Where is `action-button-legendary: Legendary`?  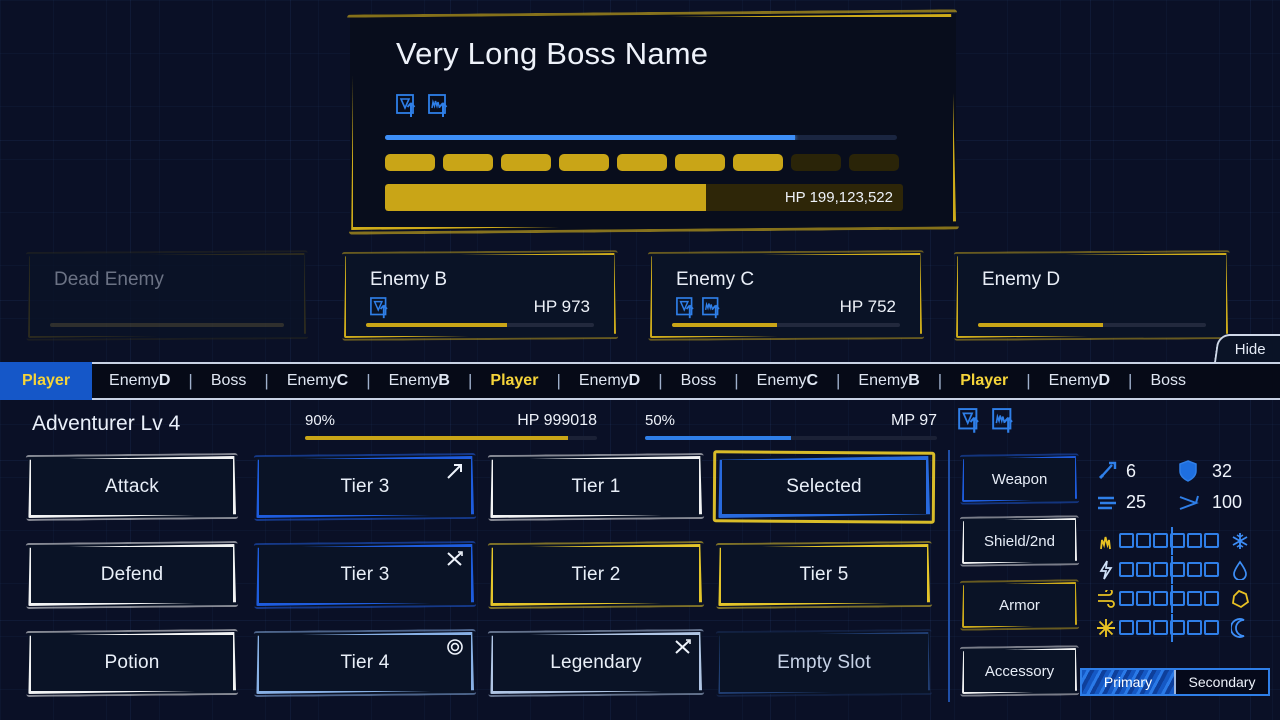
action-button-legendary: Legendary is located at coordinates (596, 663).